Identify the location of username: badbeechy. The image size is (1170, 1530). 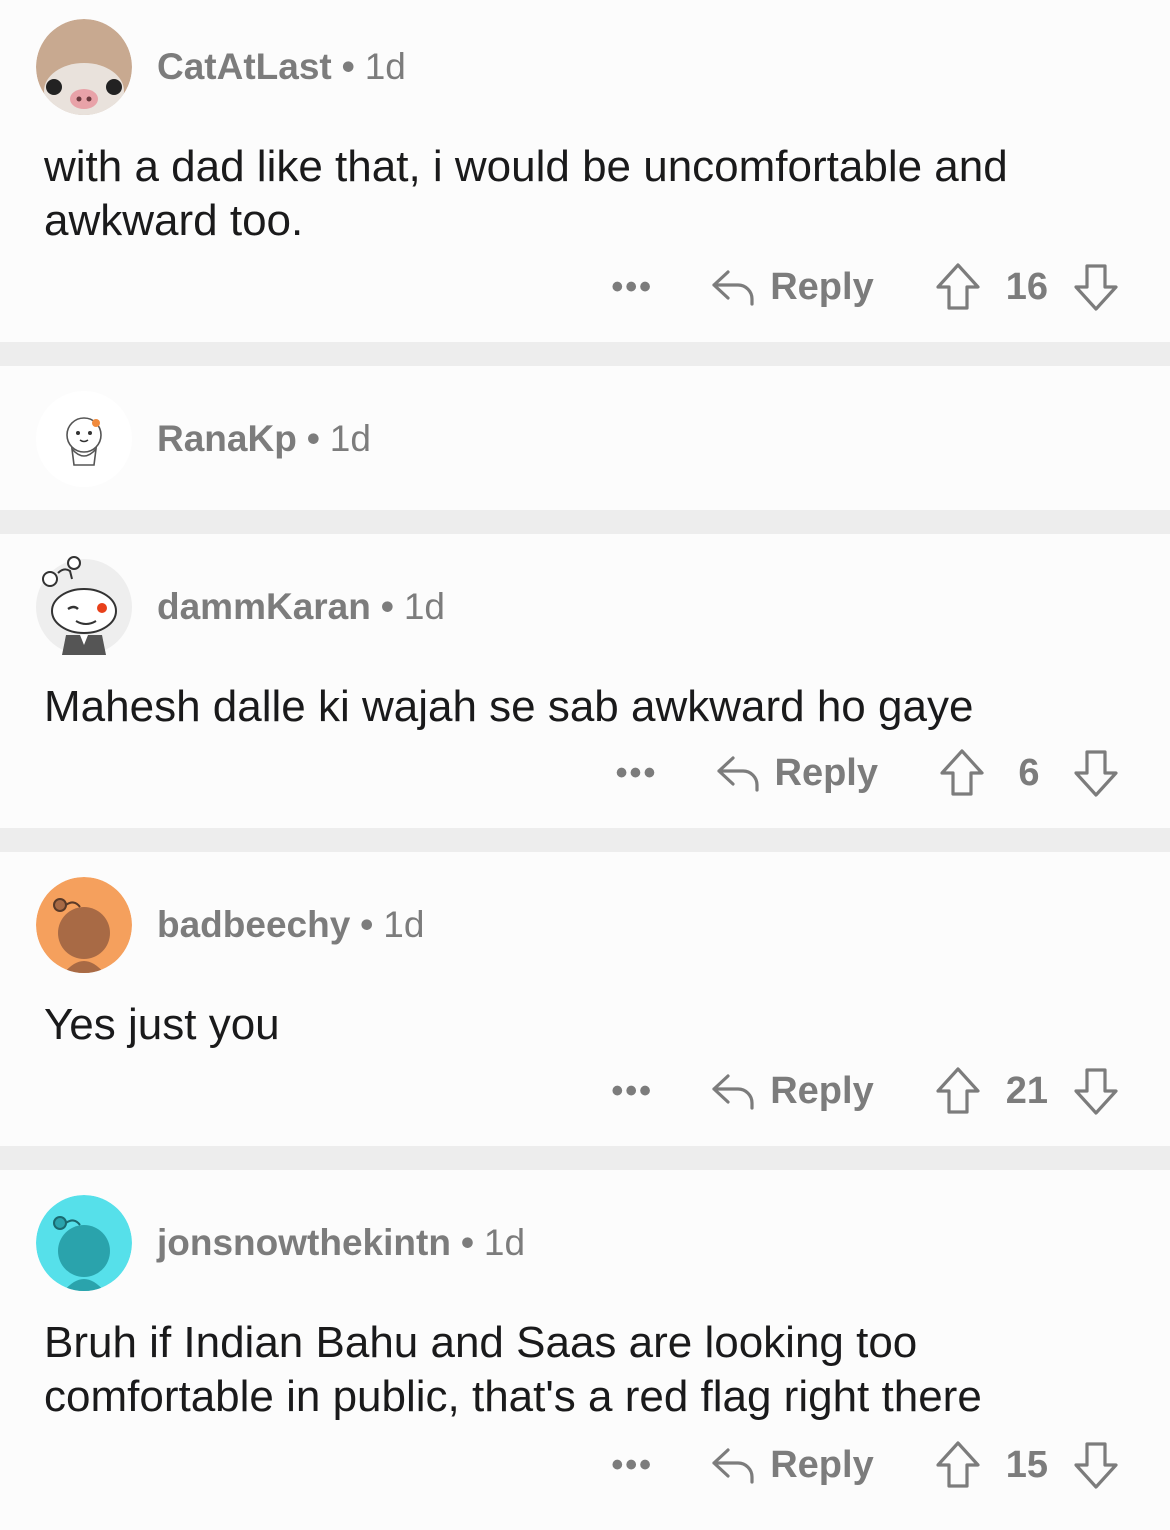
(253, 924).